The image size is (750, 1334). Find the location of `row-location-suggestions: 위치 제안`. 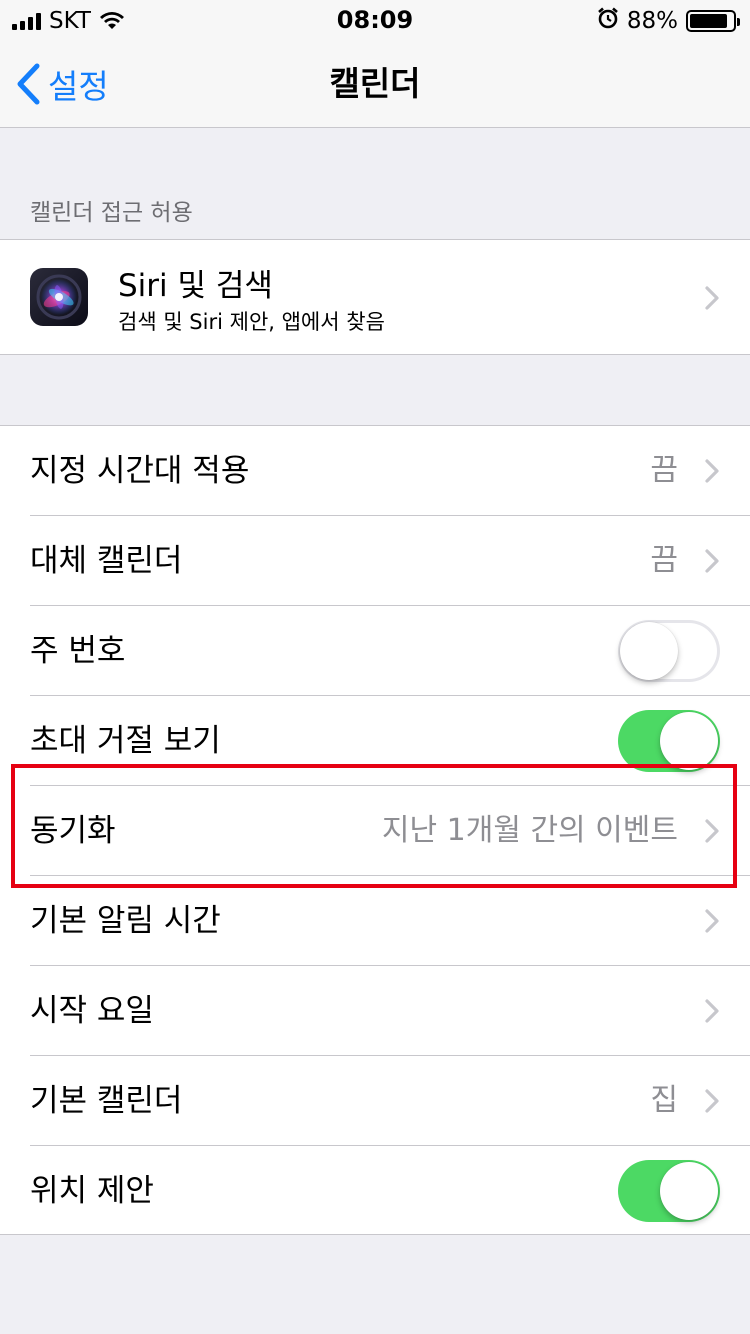

row-location-suggestions: 위치 제안 is located at coordinates (375, 1191).